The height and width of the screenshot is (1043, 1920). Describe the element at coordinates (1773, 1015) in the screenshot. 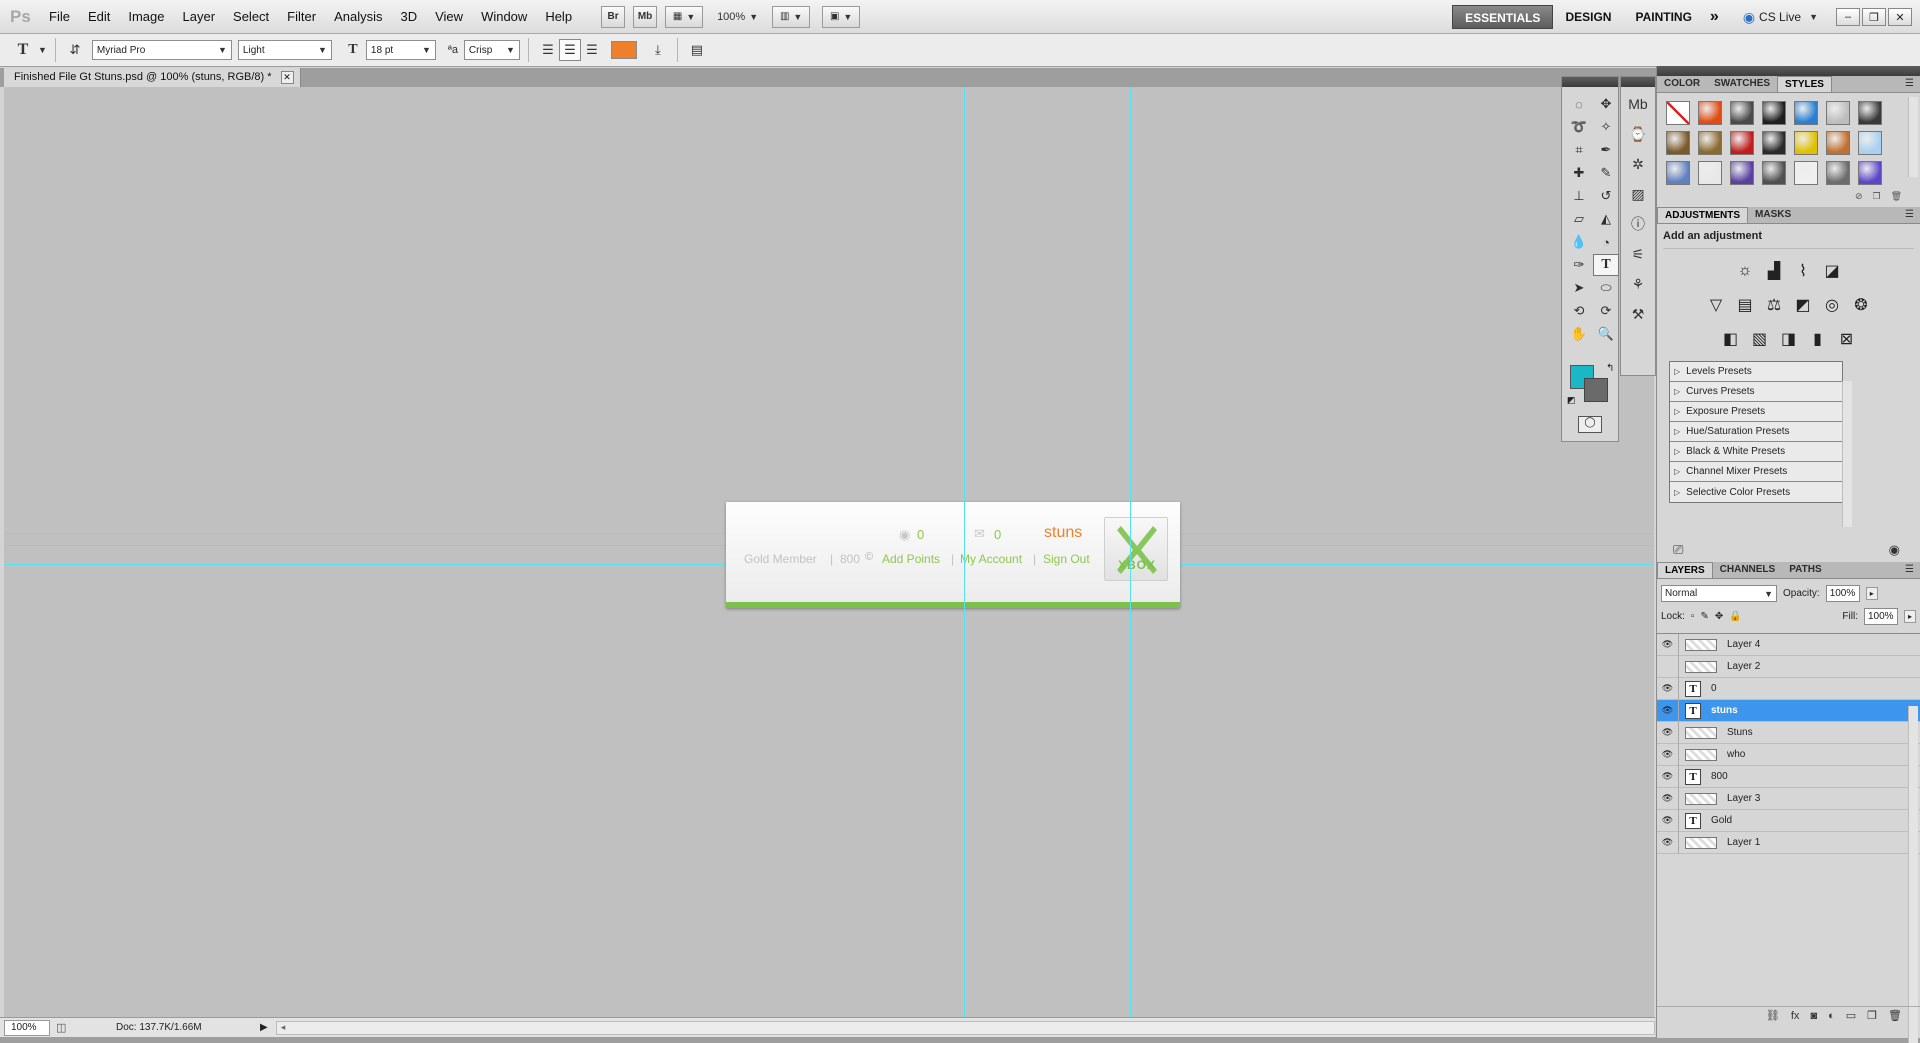

I see `link-layers-icon: ⛓` at that location.